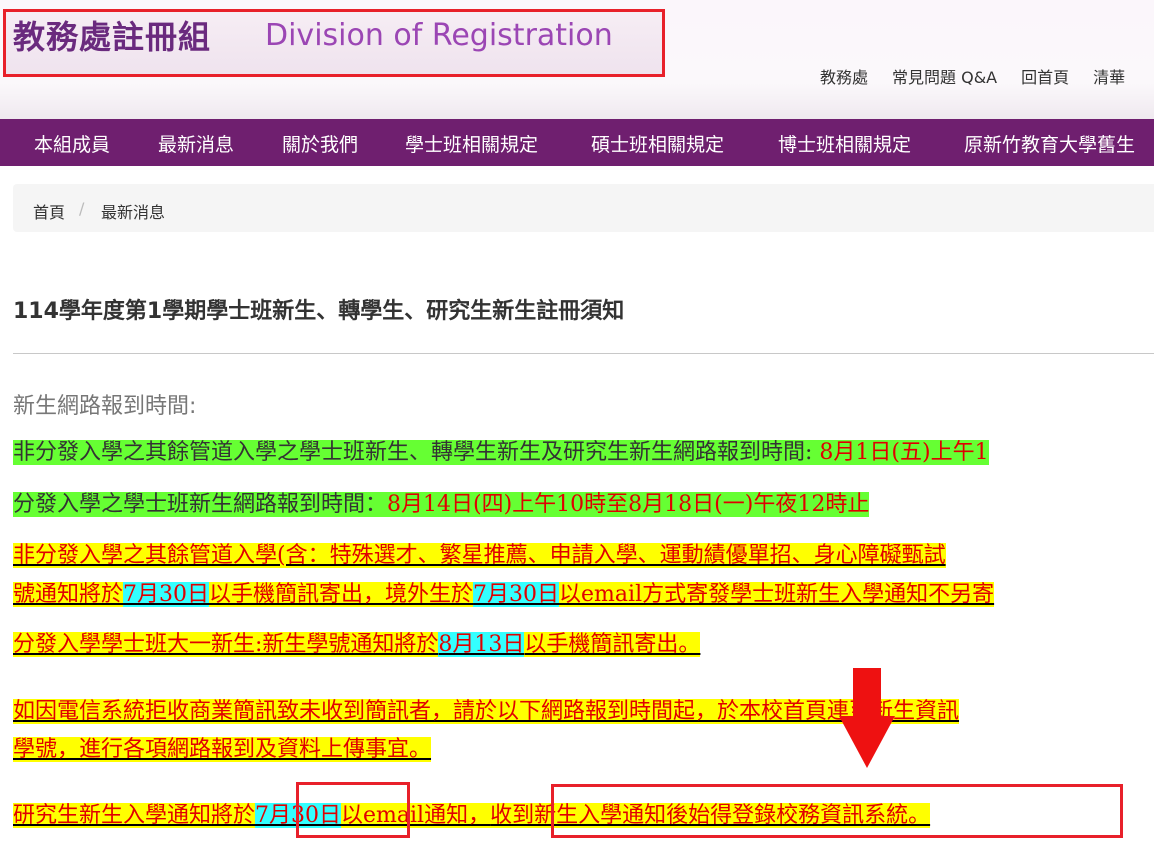 The width and height of the screenshot is (1154, 863). Describe the element at coordinates (133, 212) in the screenshot. I see `breadcrumb-current: 最新消息` at that location.